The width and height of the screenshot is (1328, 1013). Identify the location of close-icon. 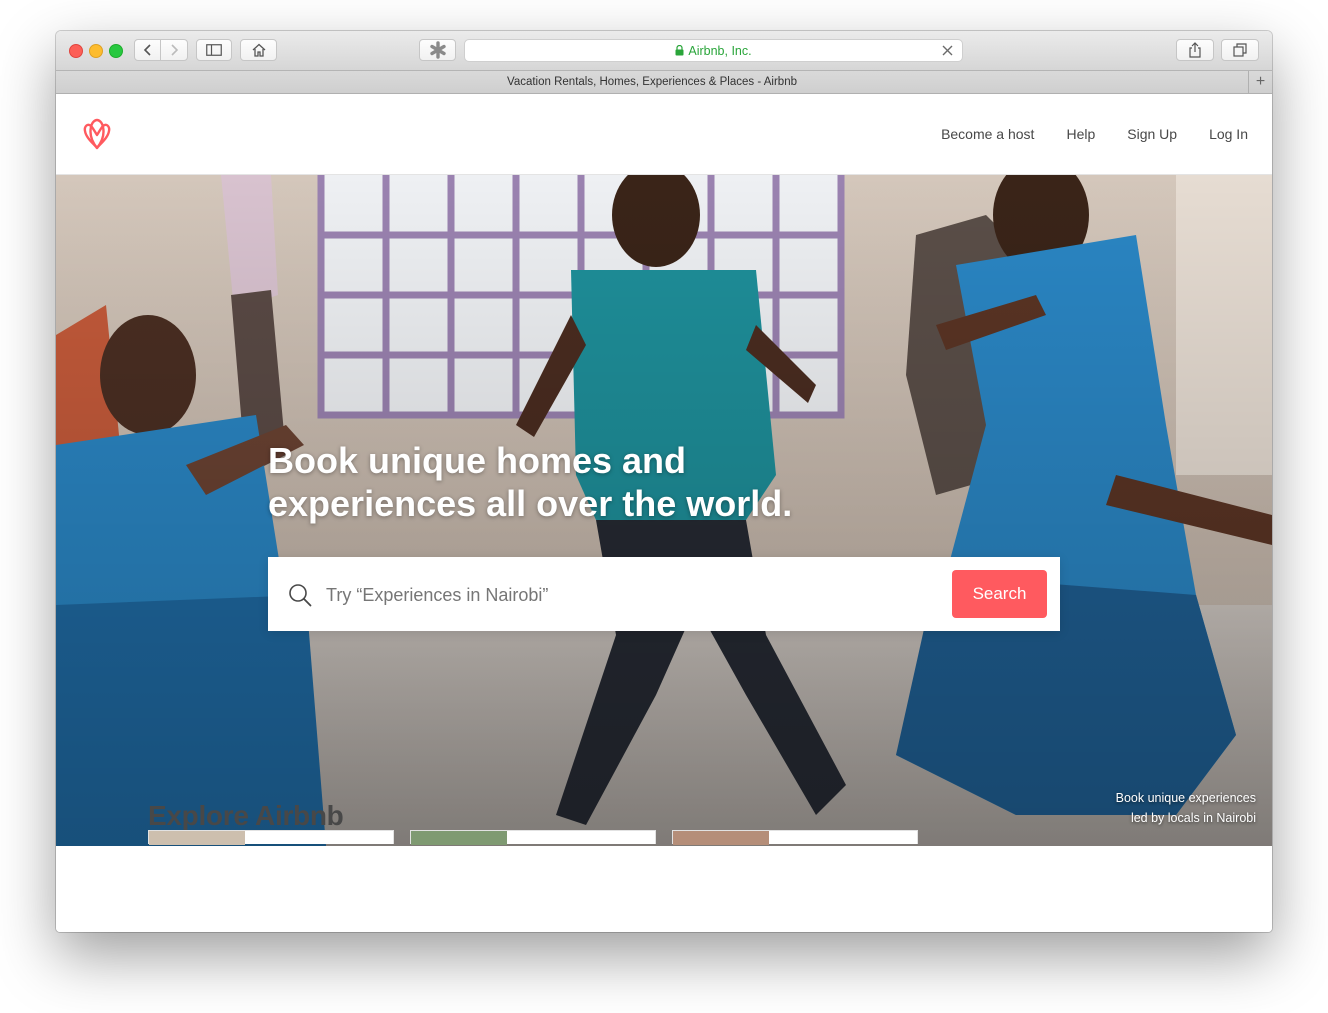
(947, 50).